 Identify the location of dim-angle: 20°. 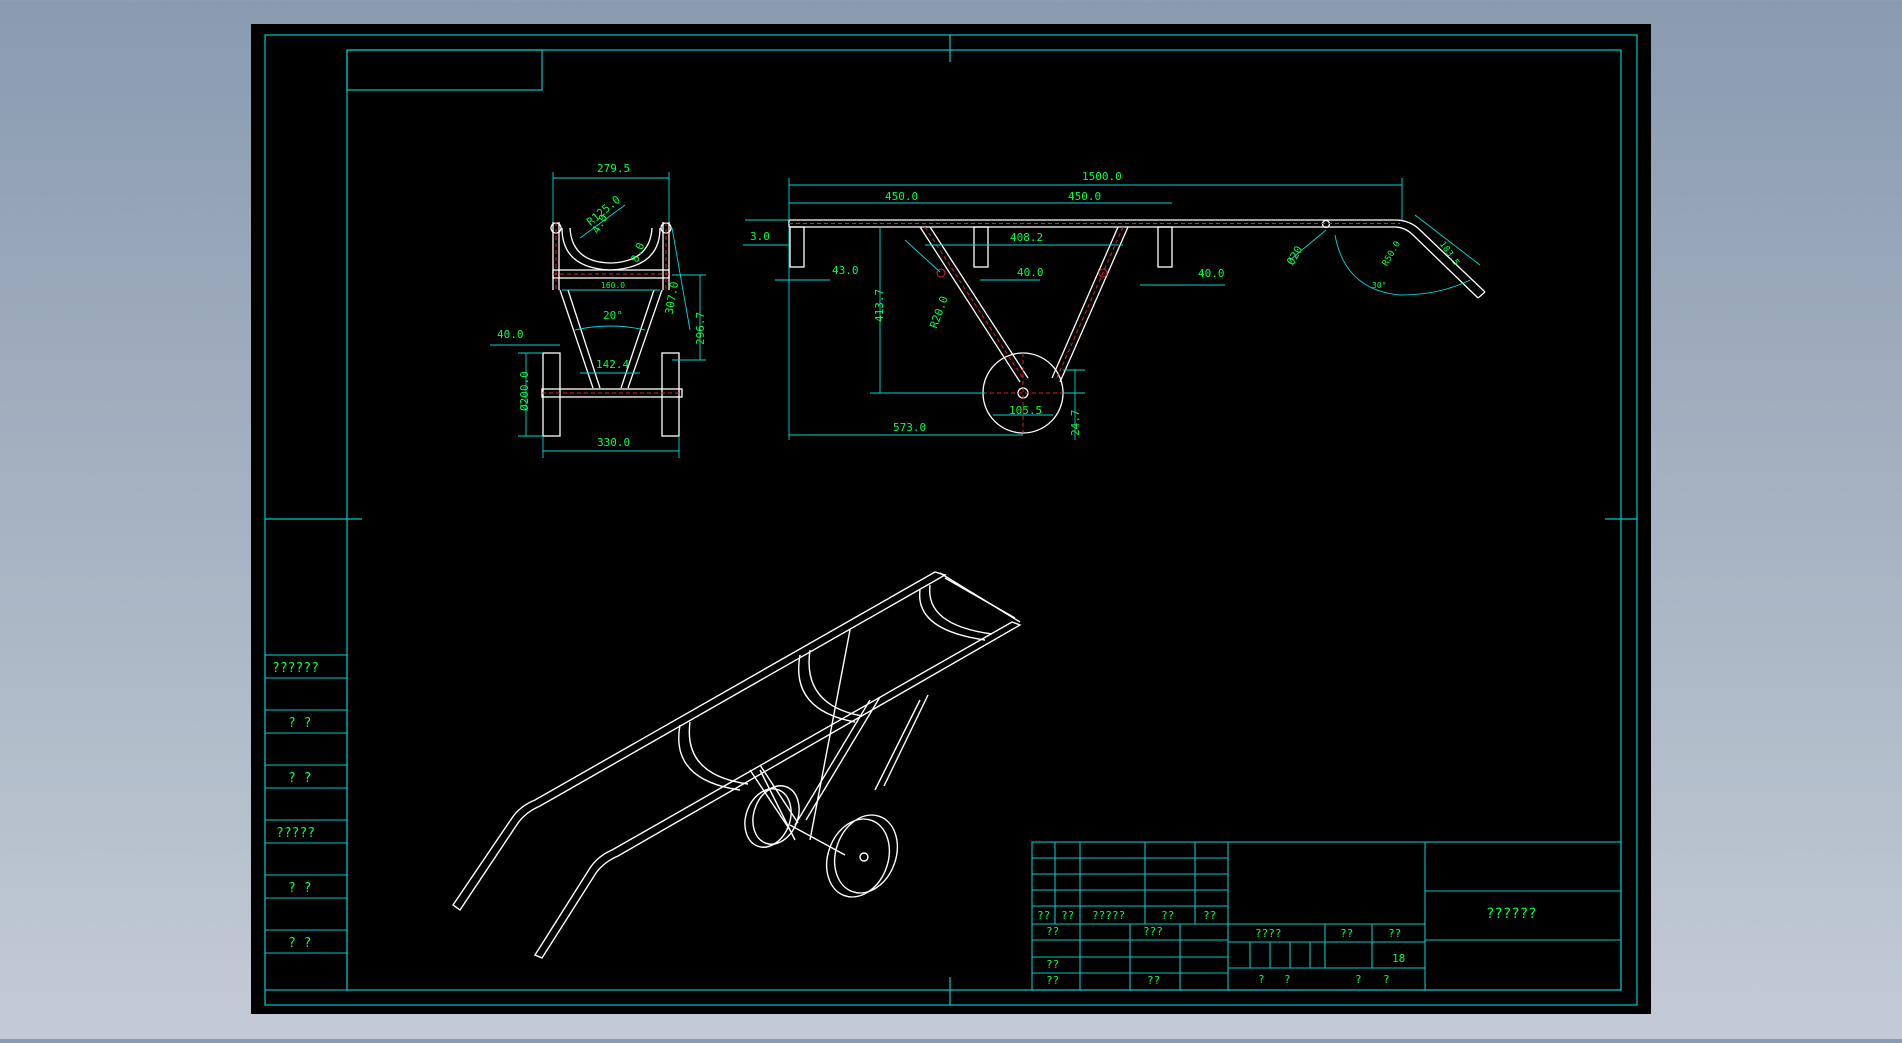
(613, 315).